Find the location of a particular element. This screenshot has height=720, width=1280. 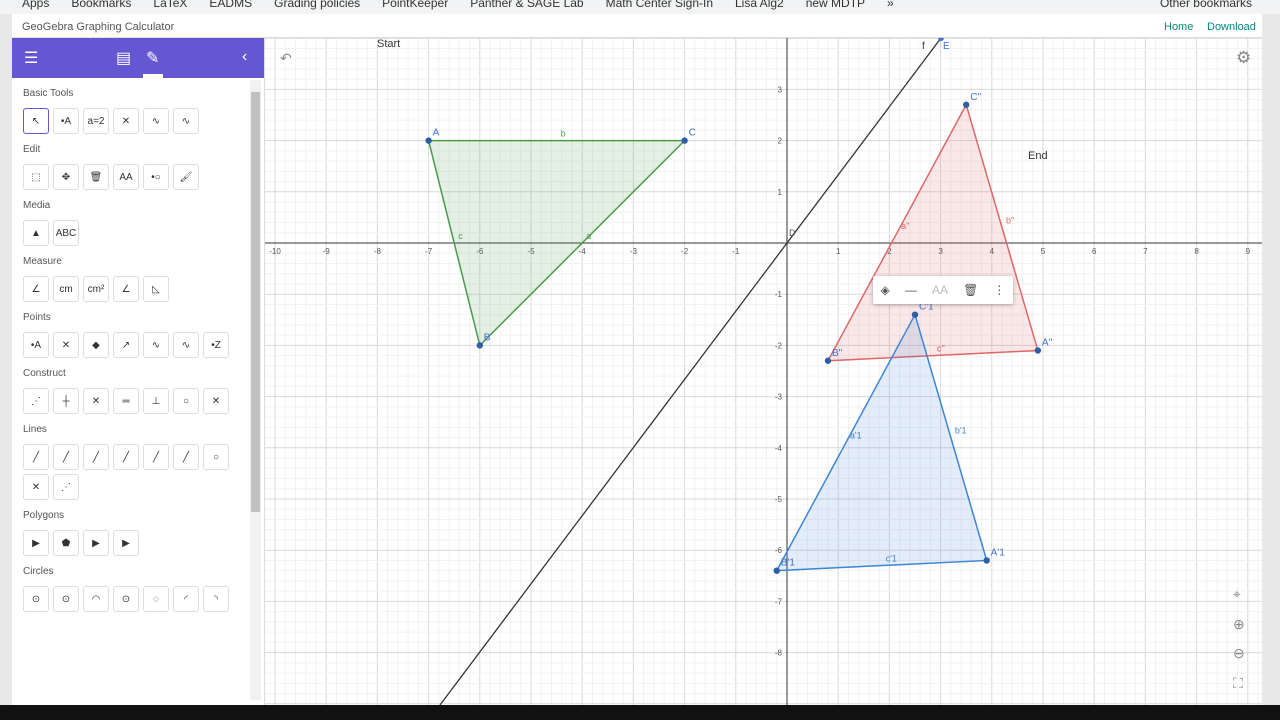

tool-button: ┼ is located at coordinates (66, 401).